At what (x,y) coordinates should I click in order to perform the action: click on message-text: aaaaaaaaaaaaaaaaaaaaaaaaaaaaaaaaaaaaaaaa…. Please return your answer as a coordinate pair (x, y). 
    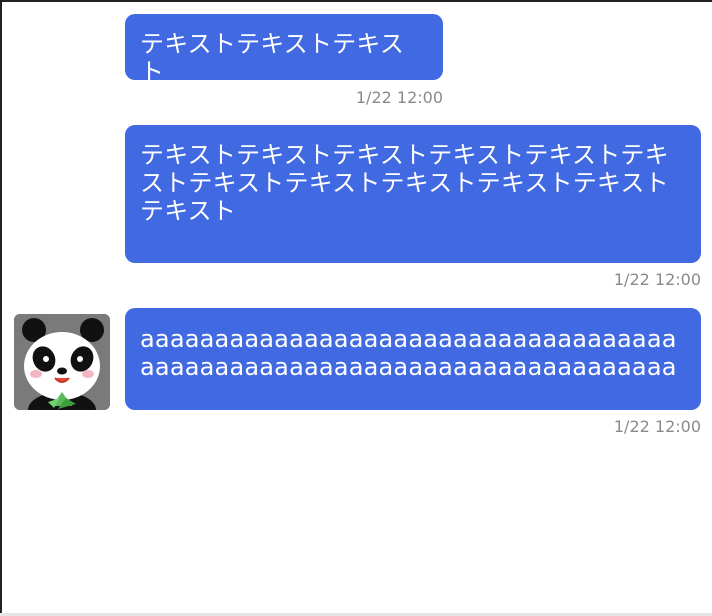
    Looking at the image, I should click on (408, 353).